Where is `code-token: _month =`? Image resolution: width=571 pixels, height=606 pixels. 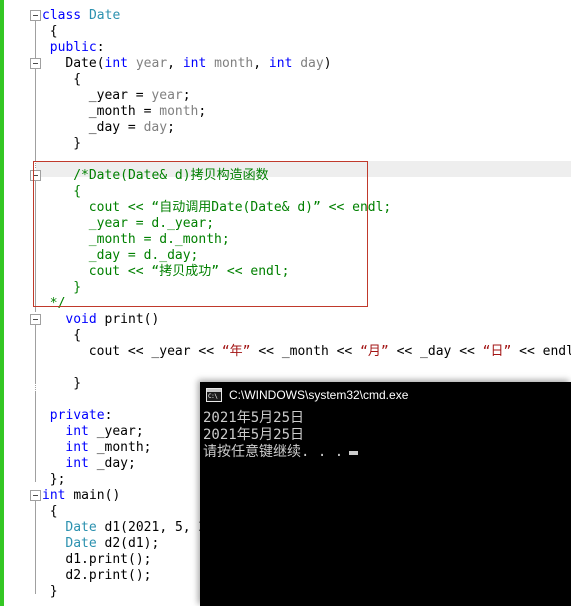 code-token: _month = is located at coordinates (124, 111).